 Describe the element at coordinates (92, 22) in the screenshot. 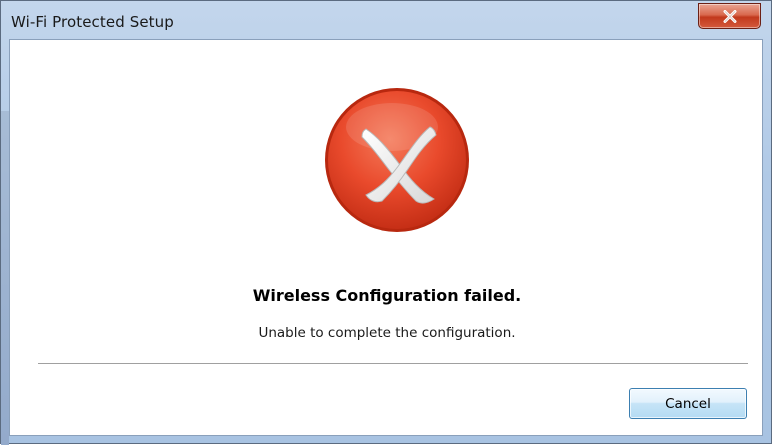

I see `window-title: Wi-Fi Protected Setup` at that location.